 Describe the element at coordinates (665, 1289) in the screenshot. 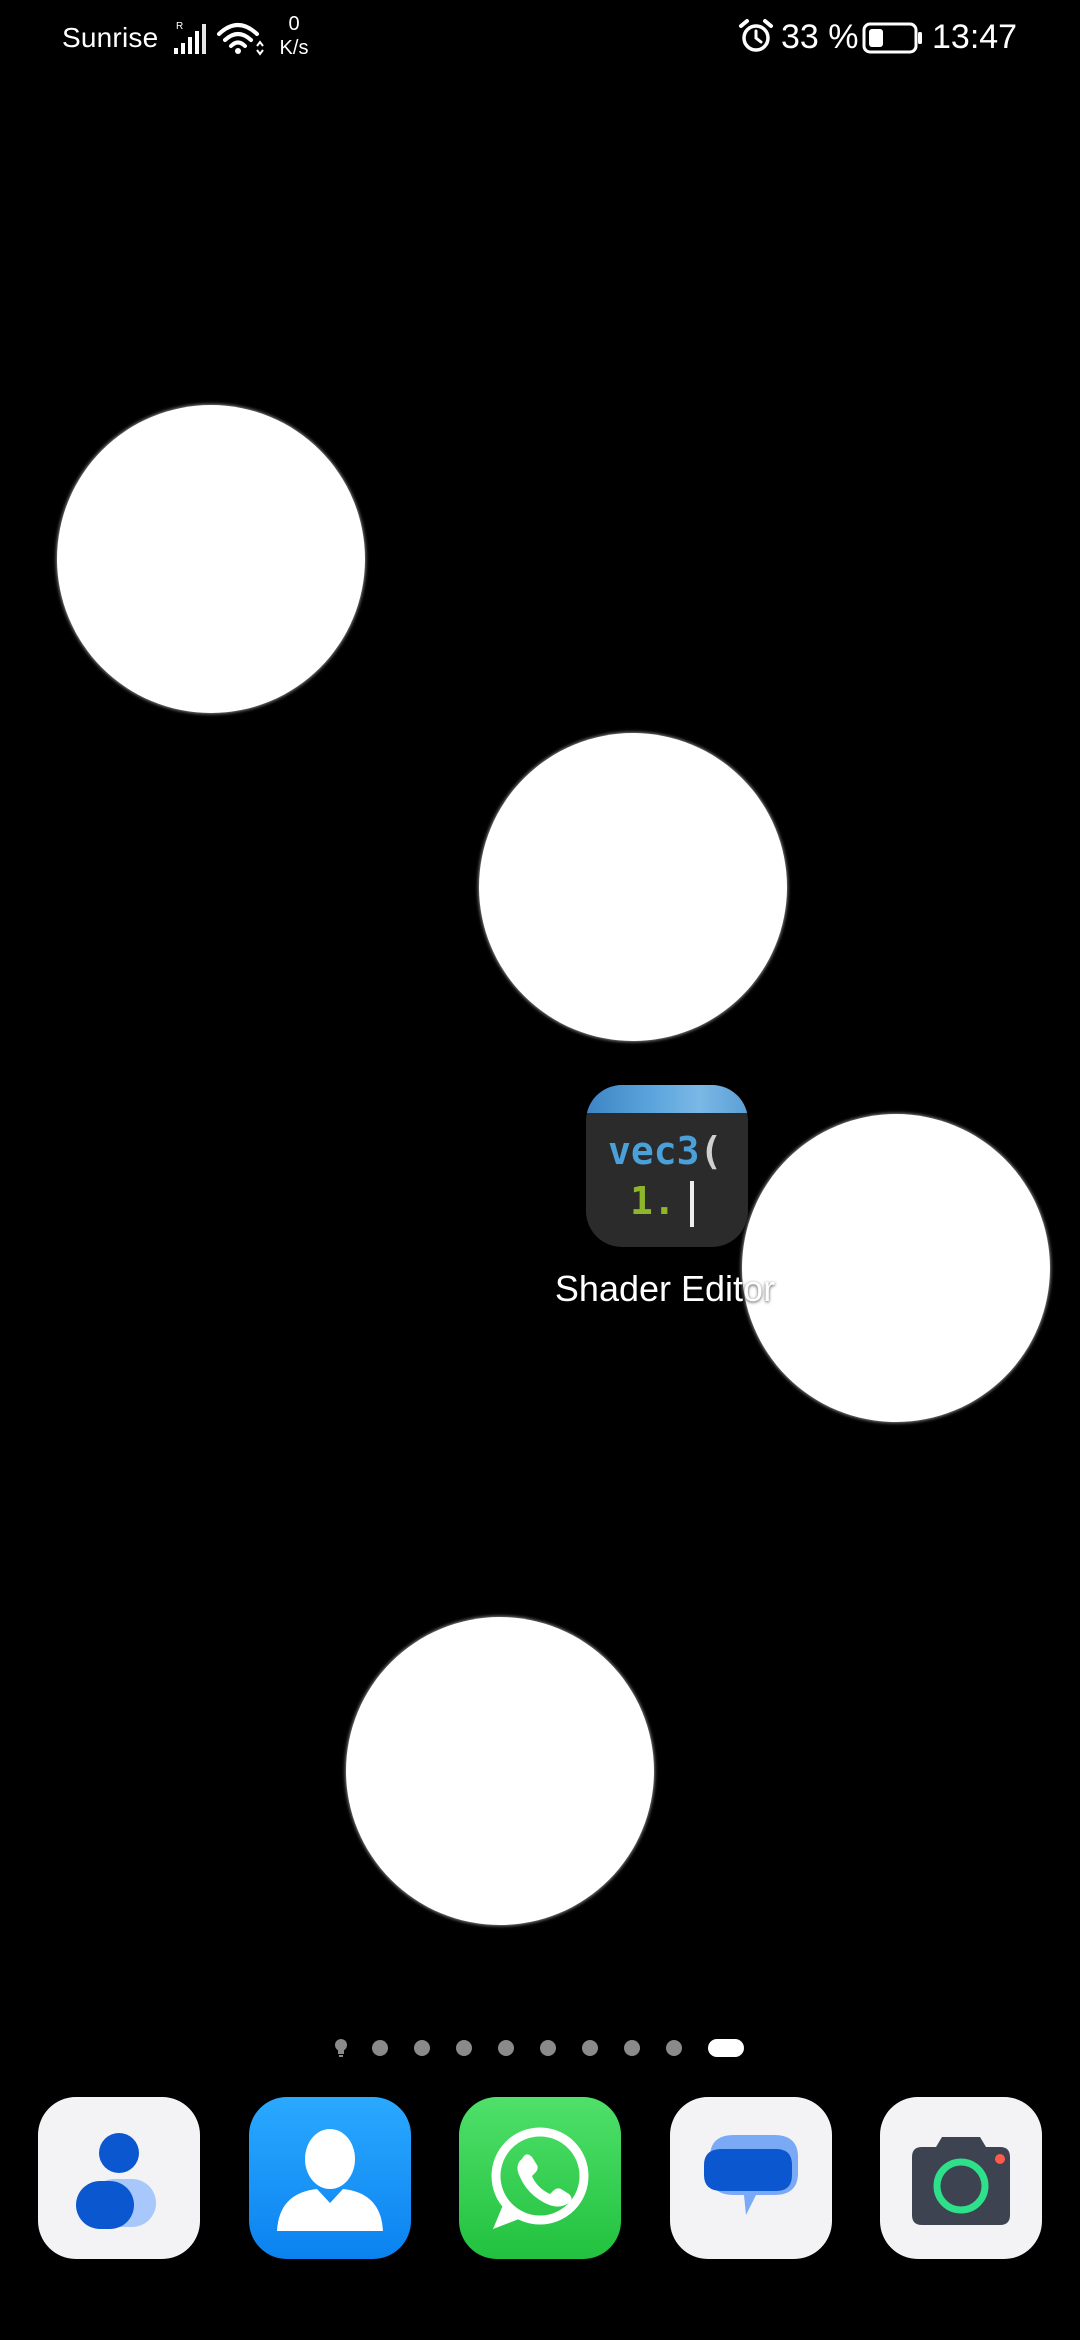

I see `app-label: Shader Editor` at that location.